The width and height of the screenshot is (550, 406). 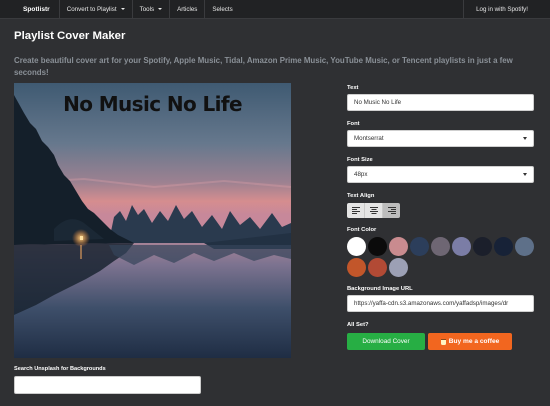 I want to click on background-url-label: Background Image URL, so click(x=380, y=289).